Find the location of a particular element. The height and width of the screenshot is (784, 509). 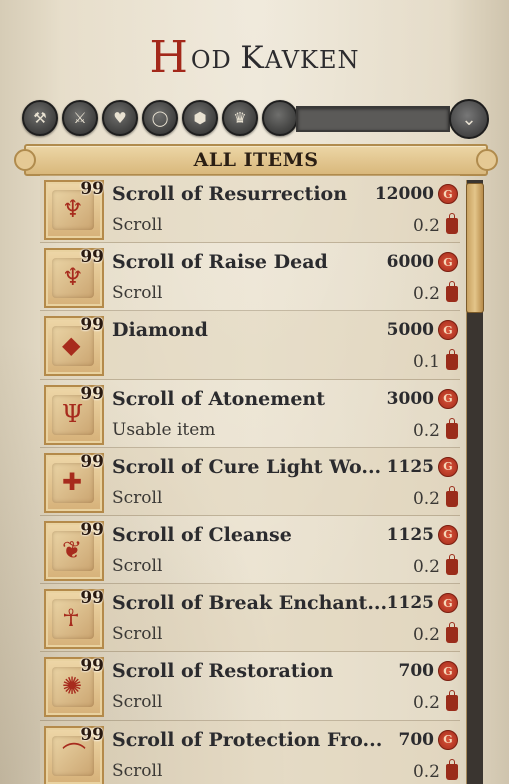

armor-icon: ♥ is located at coordinates (120, 118).